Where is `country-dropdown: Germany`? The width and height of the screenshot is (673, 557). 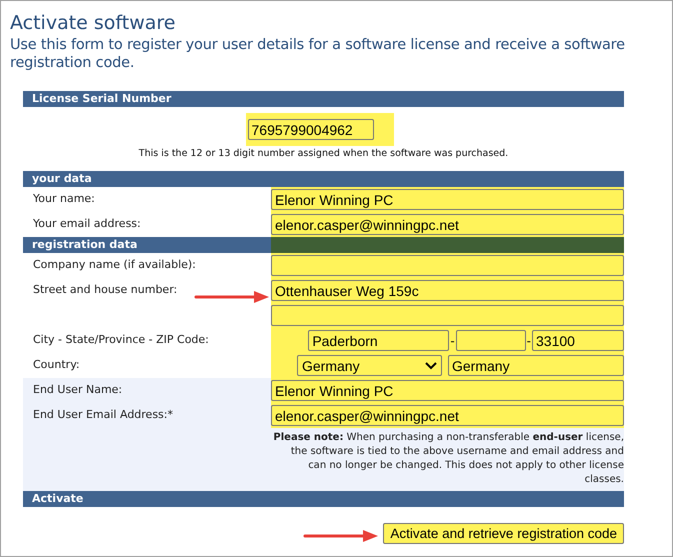
country-dropdown: Germany is located at coordinates (369, 365).